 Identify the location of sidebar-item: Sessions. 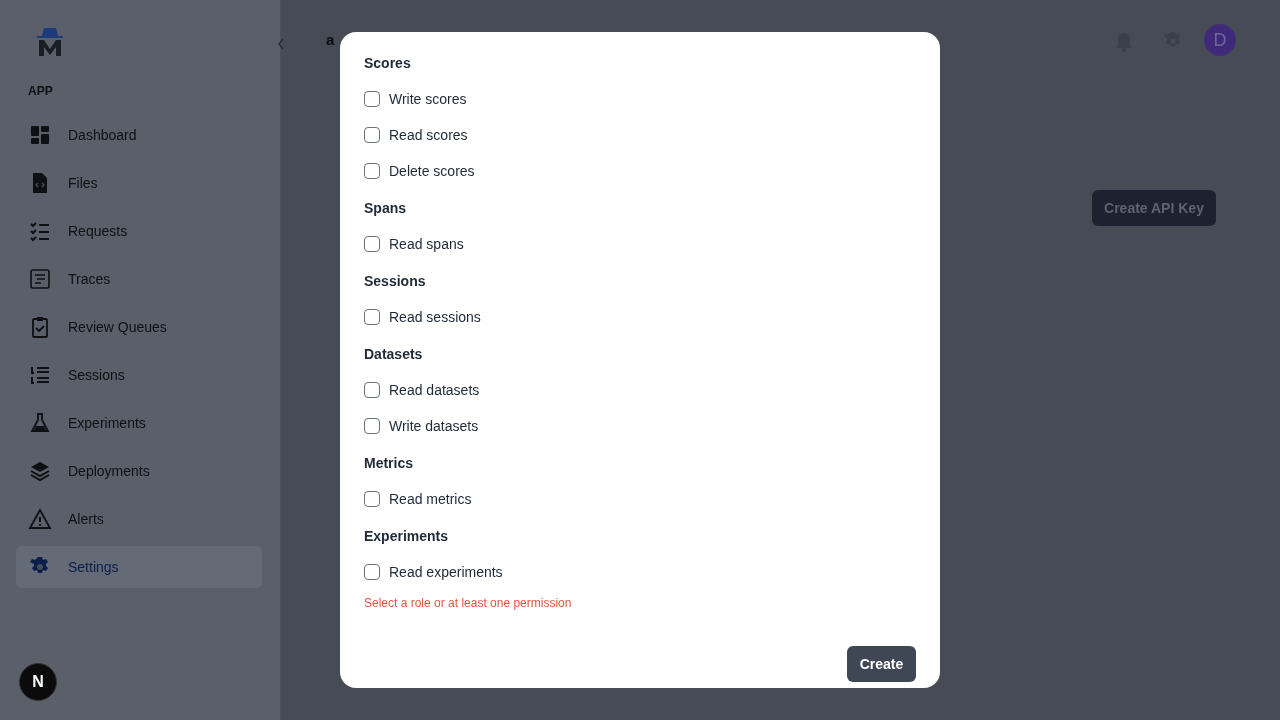
(139, 375).